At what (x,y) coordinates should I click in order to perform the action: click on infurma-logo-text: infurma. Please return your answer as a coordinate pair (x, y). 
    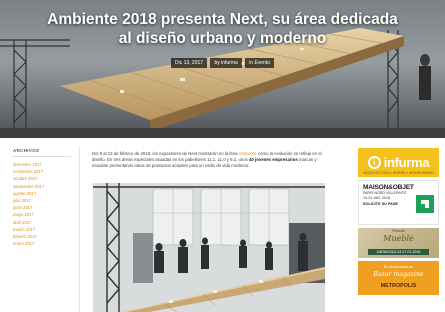
    Looking at the image, I should click on (406, 162).